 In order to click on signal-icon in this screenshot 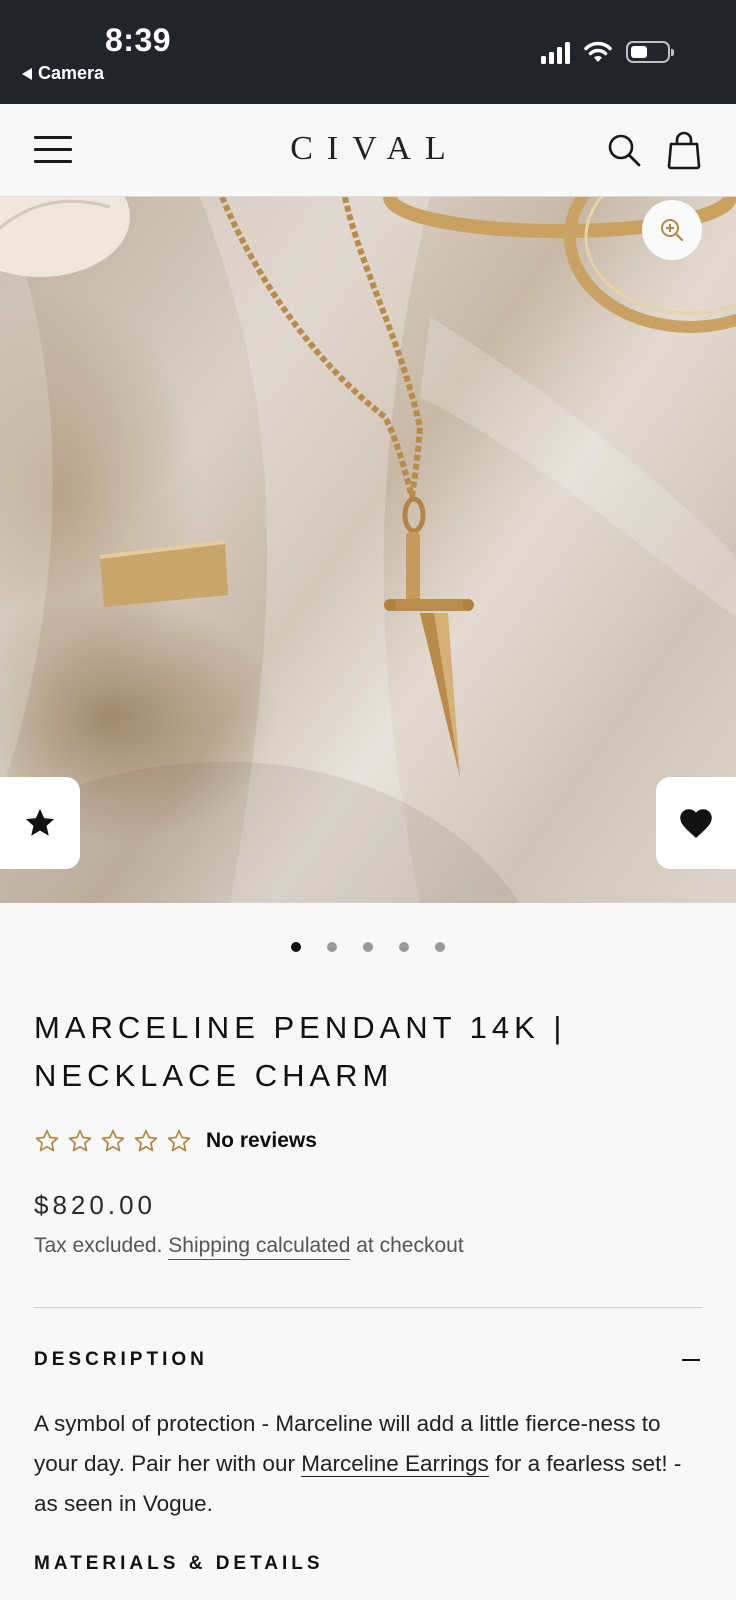, I will do `click(555, 52)`.